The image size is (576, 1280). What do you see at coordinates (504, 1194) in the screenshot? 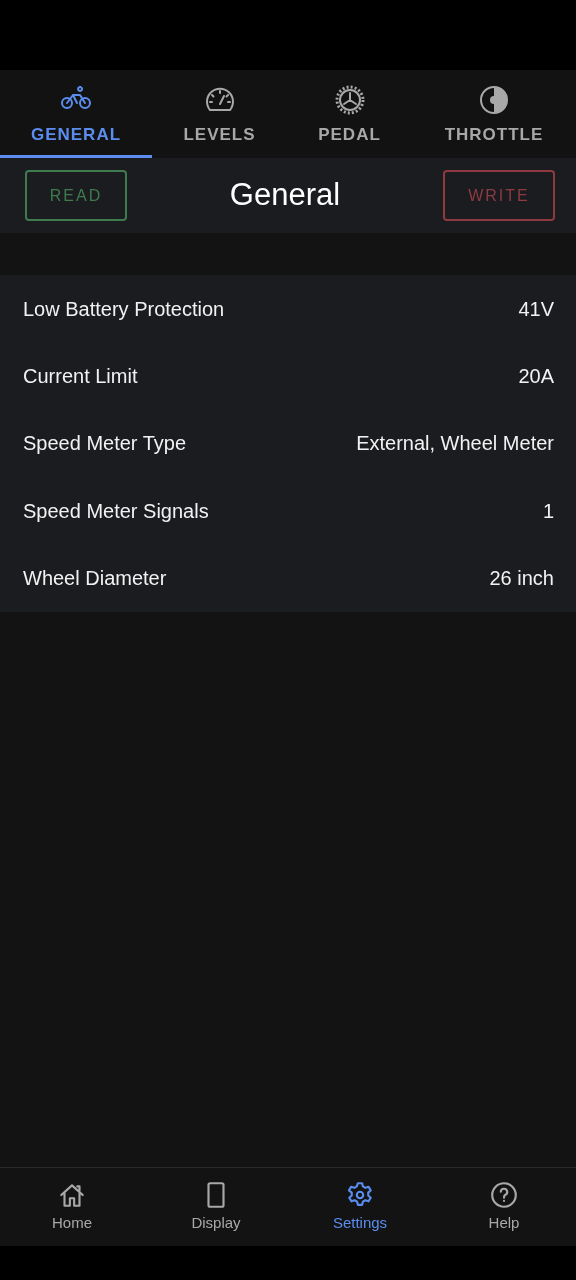
I see `help-icon` at bounding box center [504, 1194].